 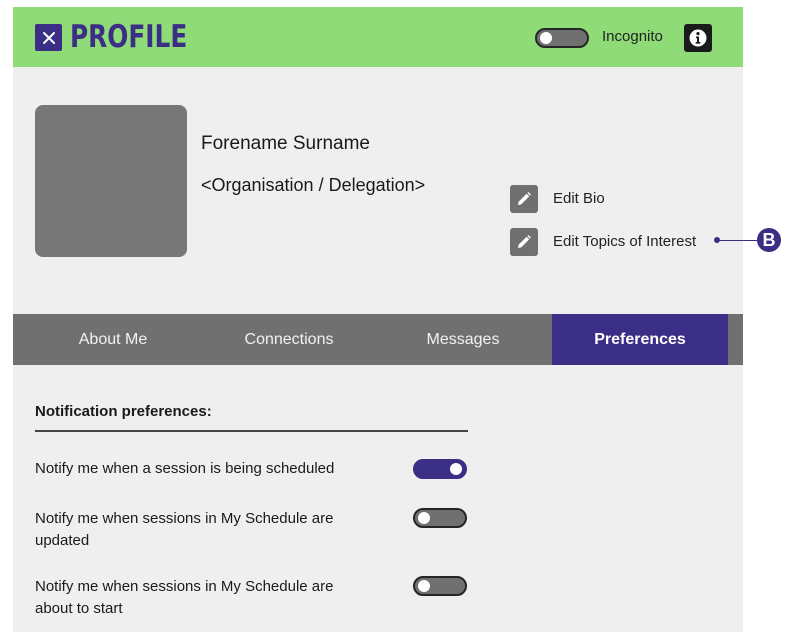 I want to click on info-icon, so click(x=698, y=38).